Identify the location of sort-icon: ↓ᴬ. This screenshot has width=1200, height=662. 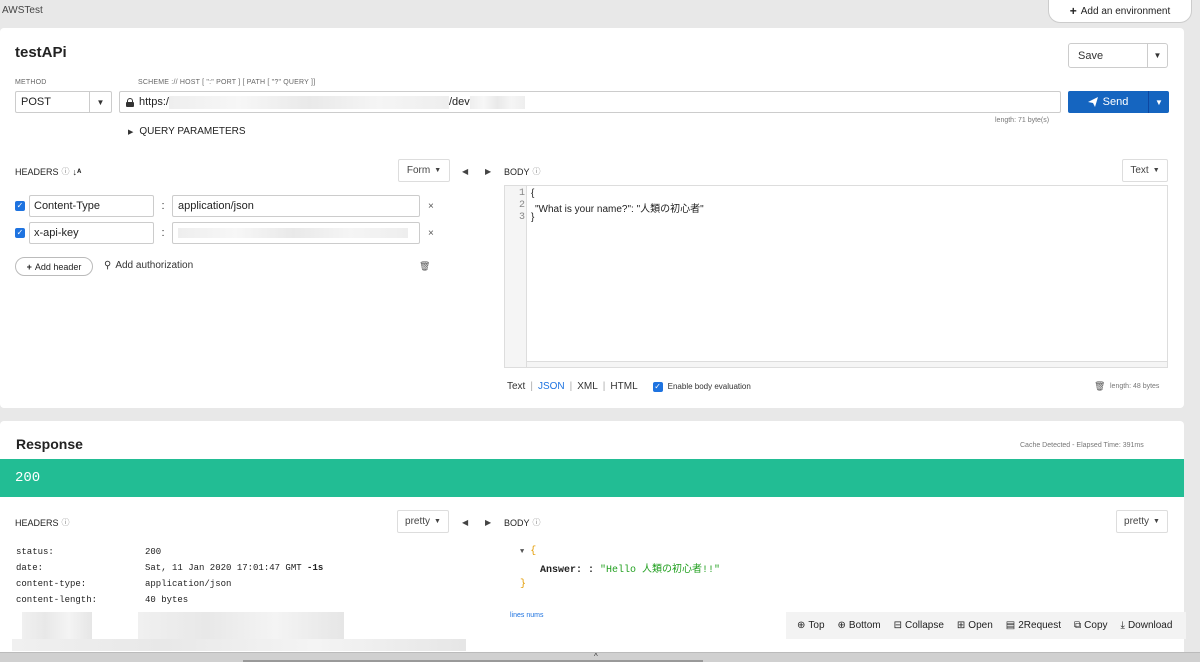
(77, 172).